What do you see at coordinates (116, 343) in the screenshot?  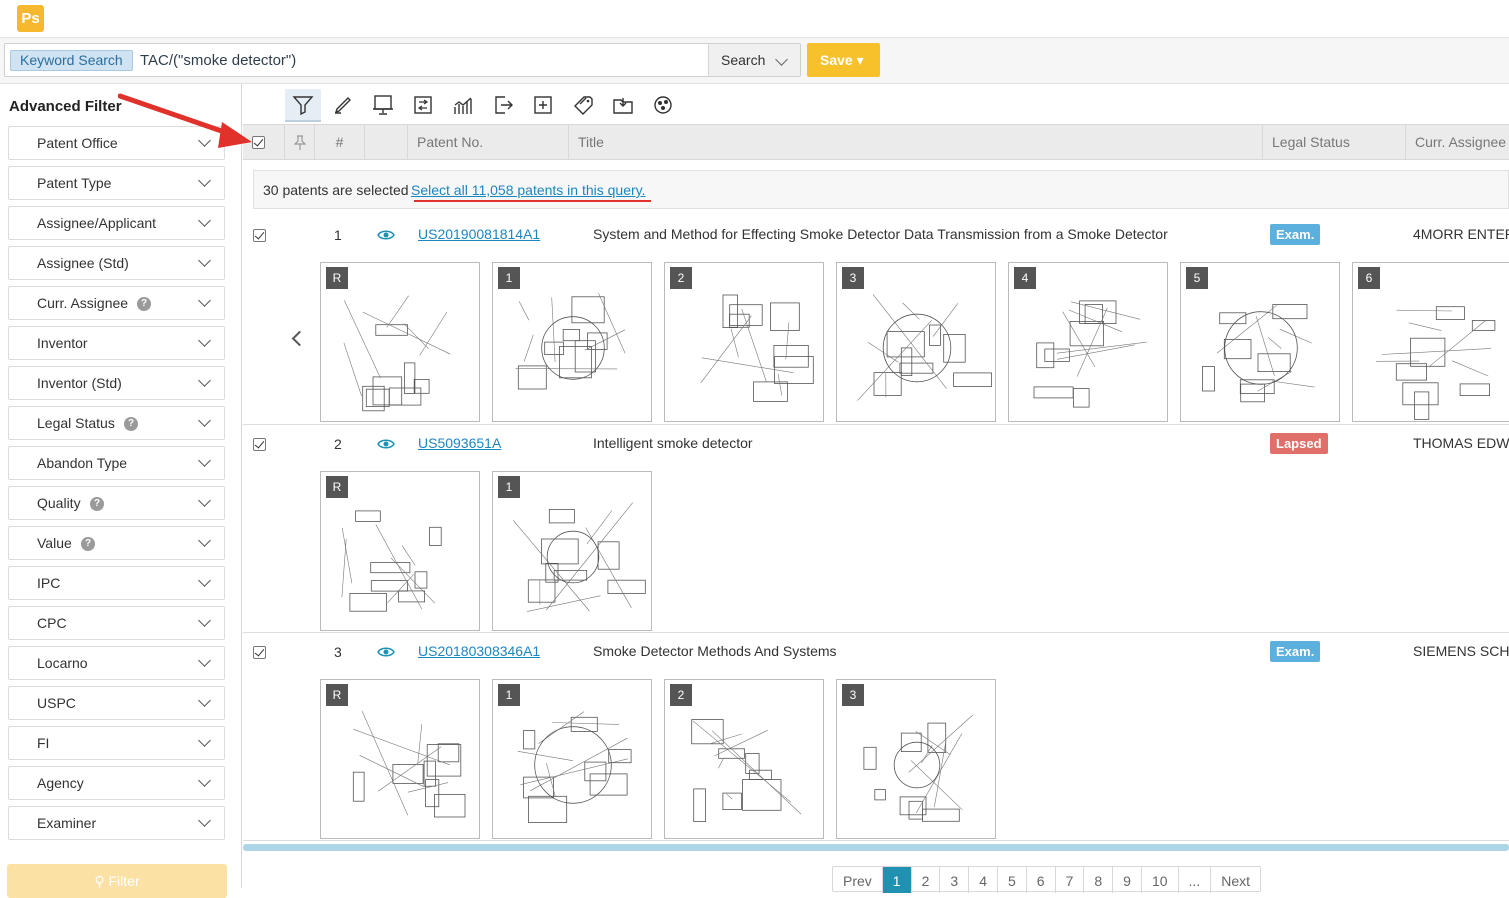 I see `filter-item-inventor: Inventor` at bounding box center [116, 343].